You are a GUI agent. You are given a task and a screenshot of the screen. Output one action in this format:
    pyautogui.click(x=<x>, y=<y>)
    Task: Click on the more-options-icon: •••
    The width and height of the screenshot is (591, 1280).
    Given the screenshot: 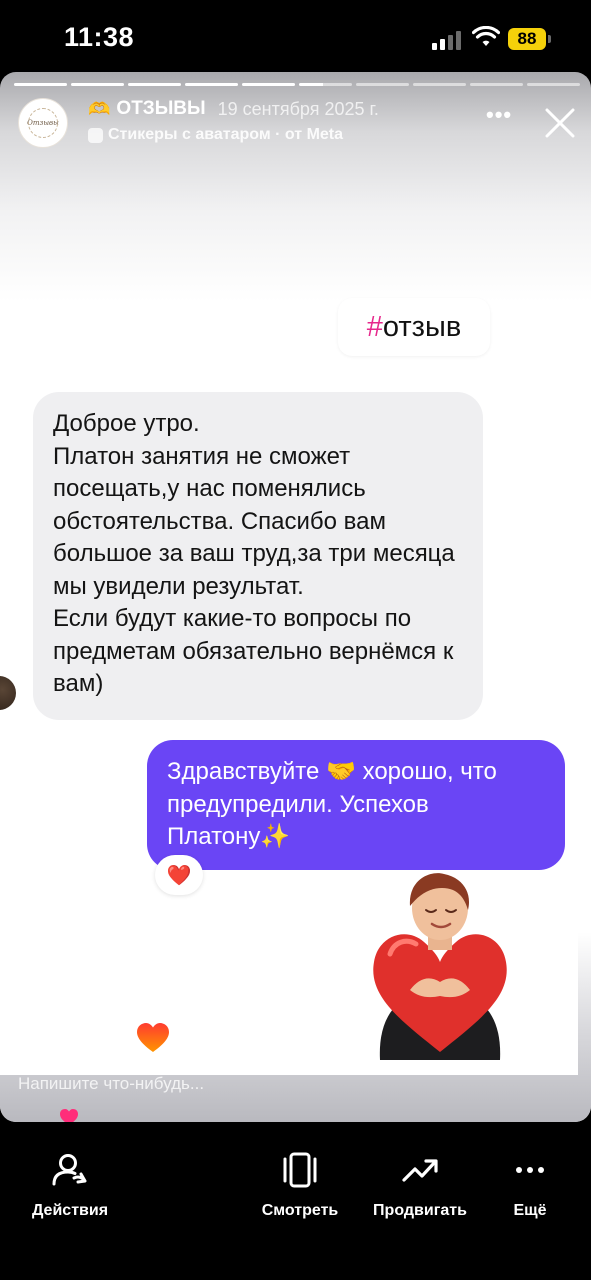 What is the action you would take?
    pyautogui.click(x=499, y=115)
    